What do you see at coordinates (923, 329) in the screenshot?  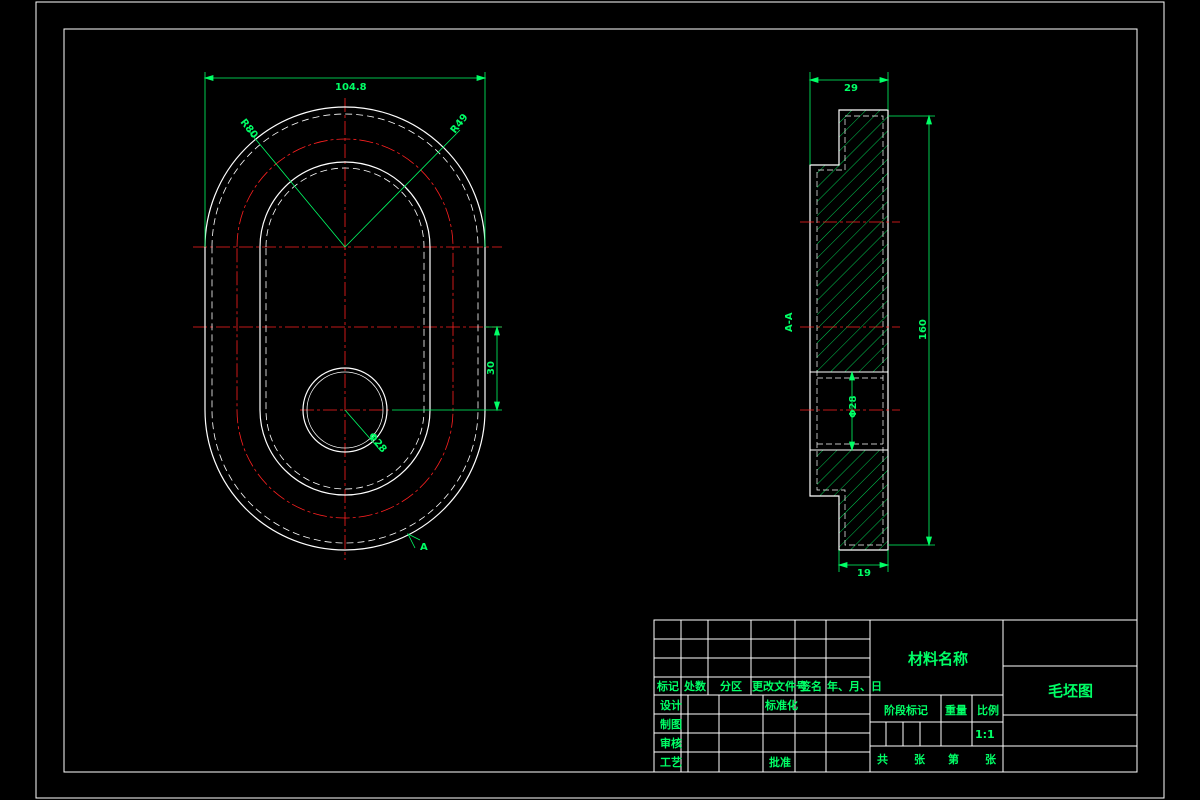 I see `dim-height: 160` at bounding box center [923, 329].